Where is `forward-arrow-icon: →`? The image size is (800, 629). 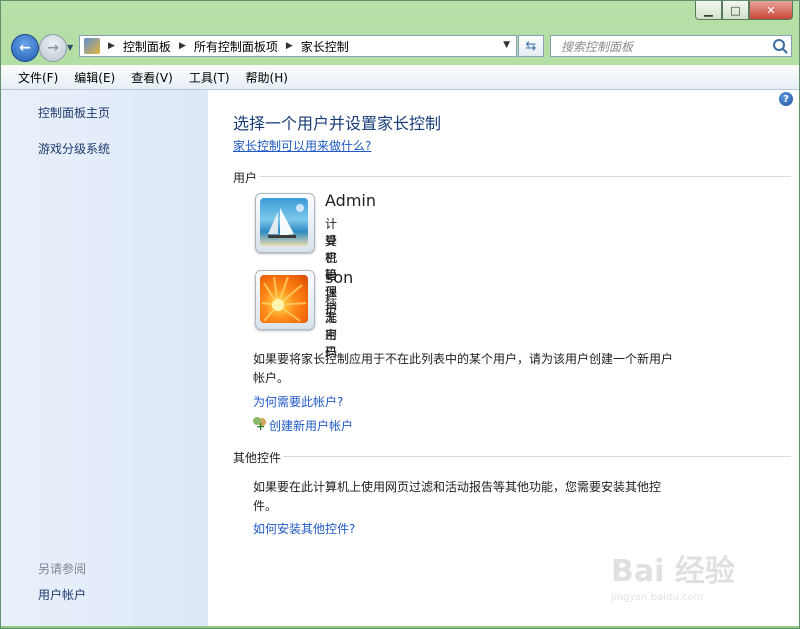
forward-arrow-icon: → is located at coordinates (53, 48).